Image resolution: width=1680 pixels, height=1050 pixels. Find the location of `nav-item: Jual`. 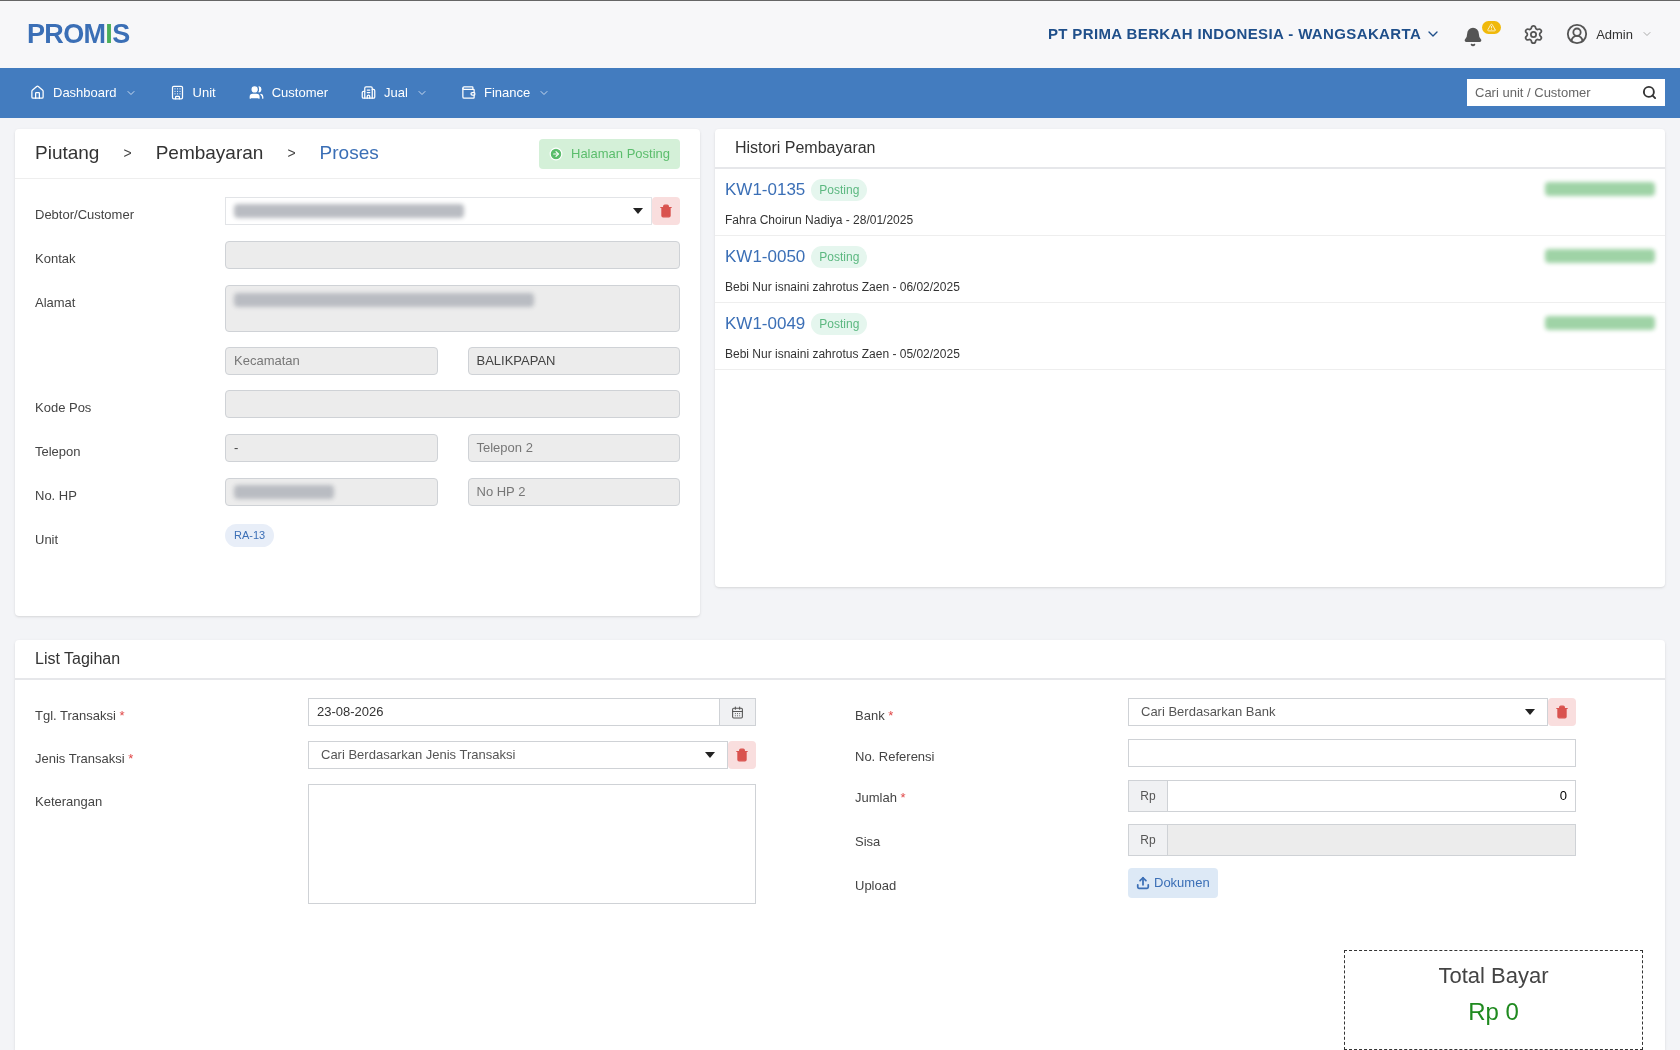

nav-item: Jual is located at coordinates (394, 93).